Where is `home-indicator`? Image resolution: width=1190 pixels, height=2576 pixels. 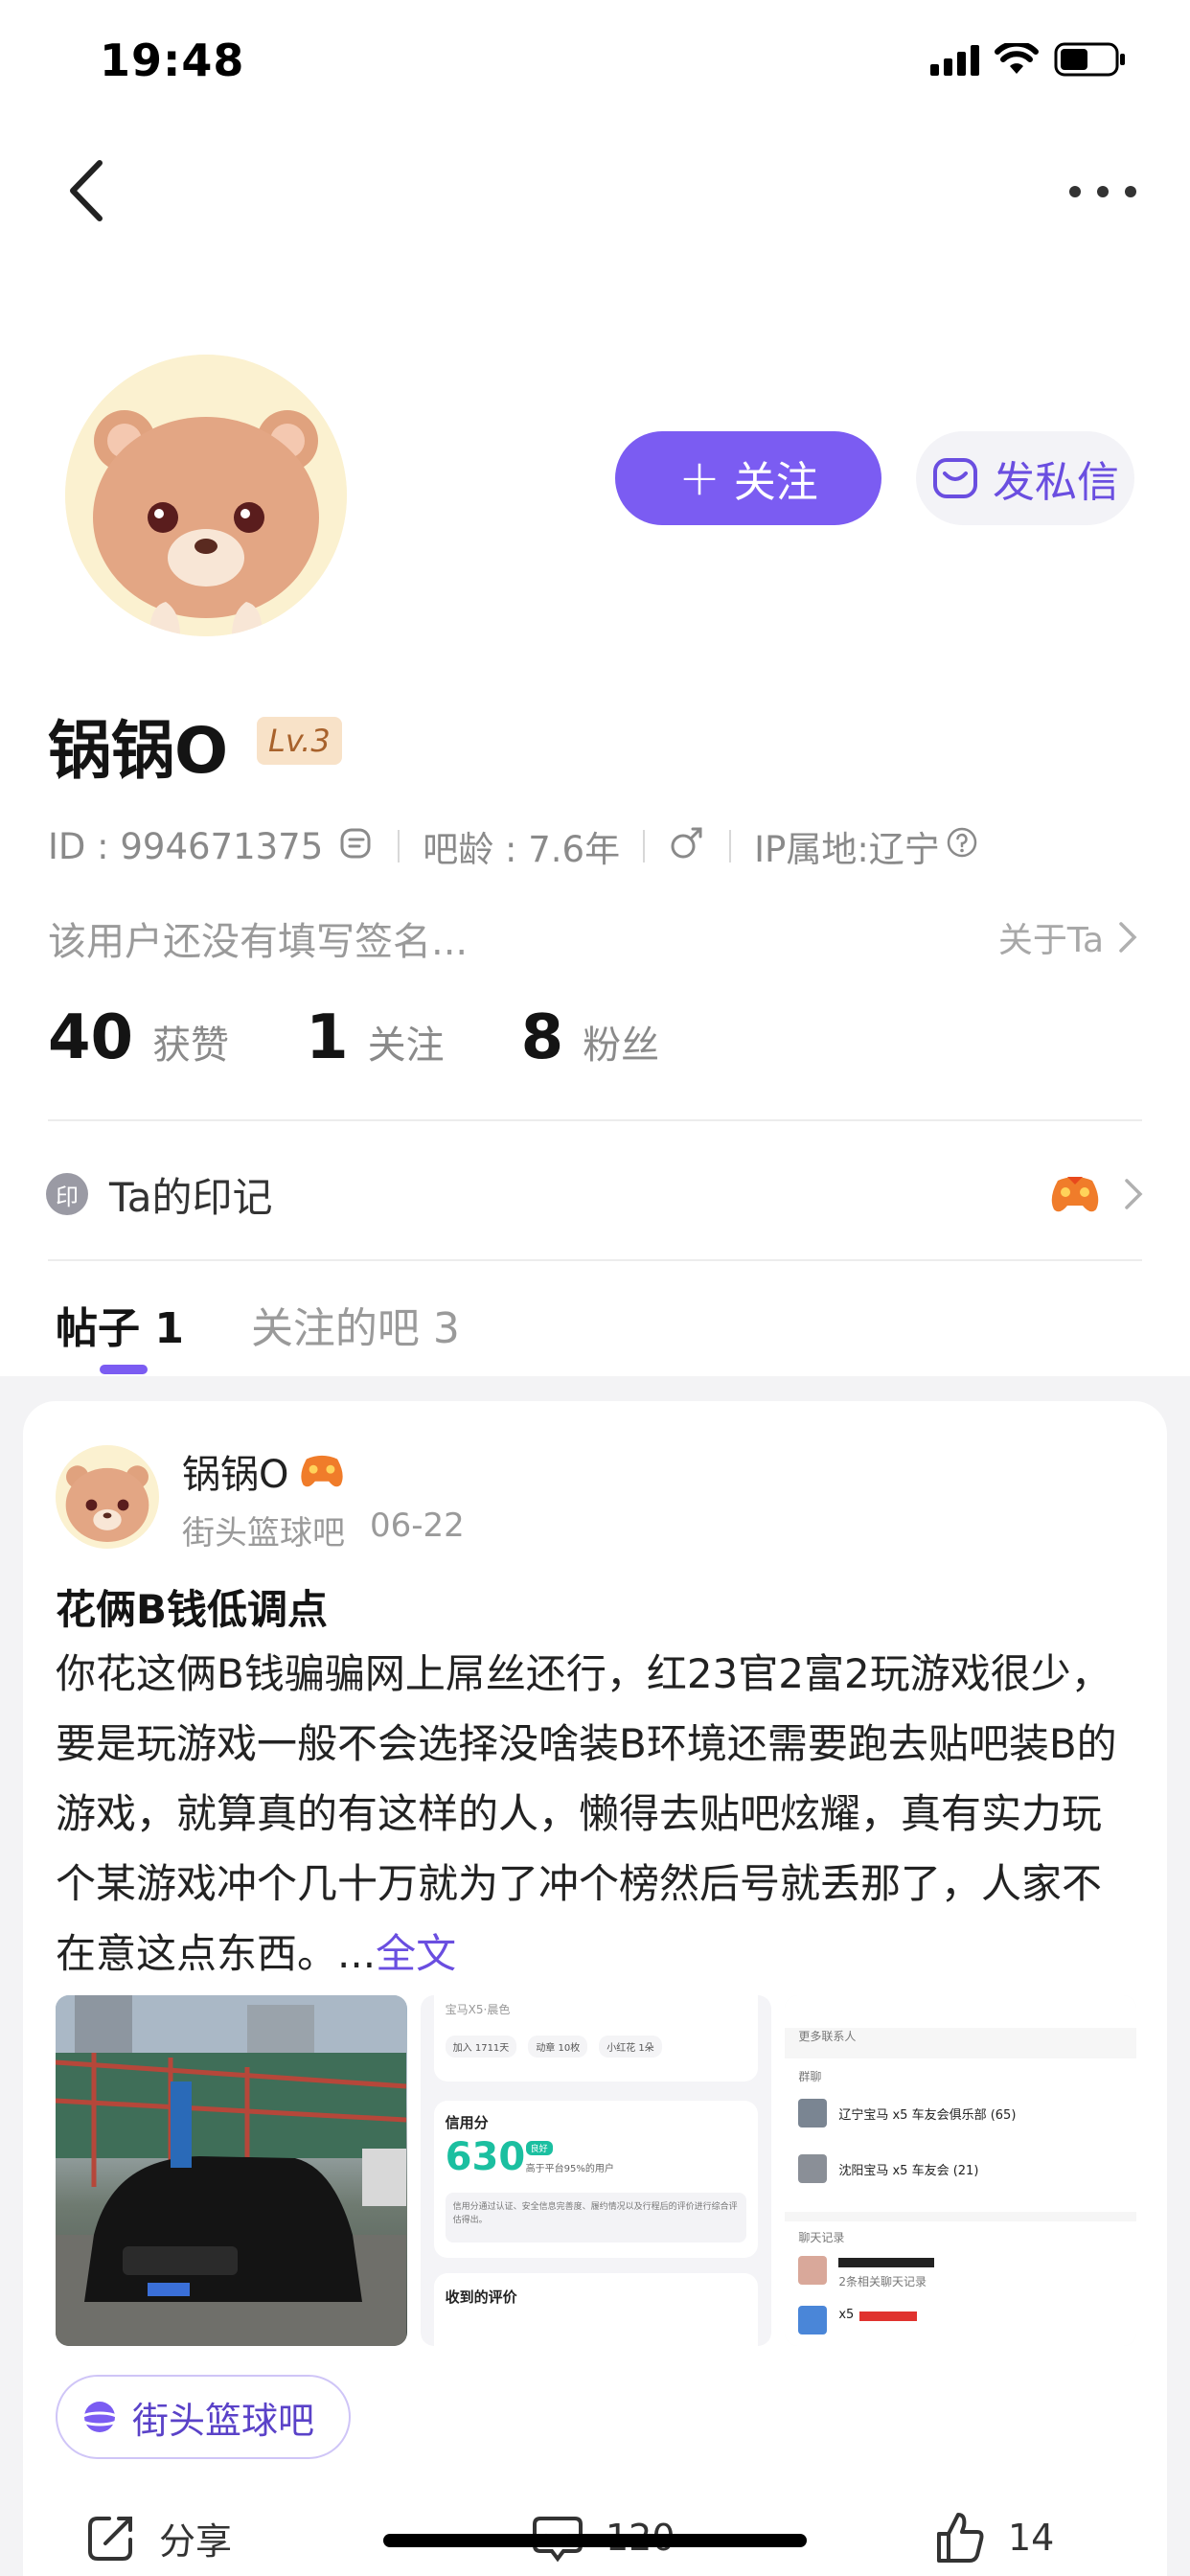 home-indicator is located at coordinates (595, 2540).